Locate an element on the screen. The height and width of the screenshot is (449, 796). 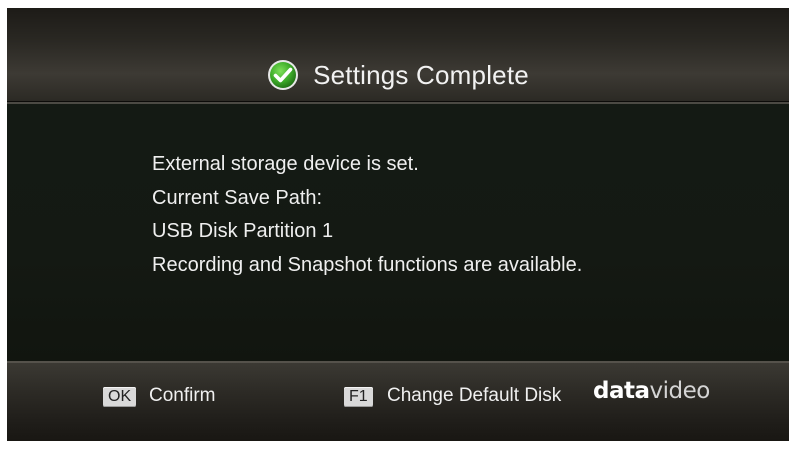
dialog-title: Settings Complete is located at coordinates (421, 74).